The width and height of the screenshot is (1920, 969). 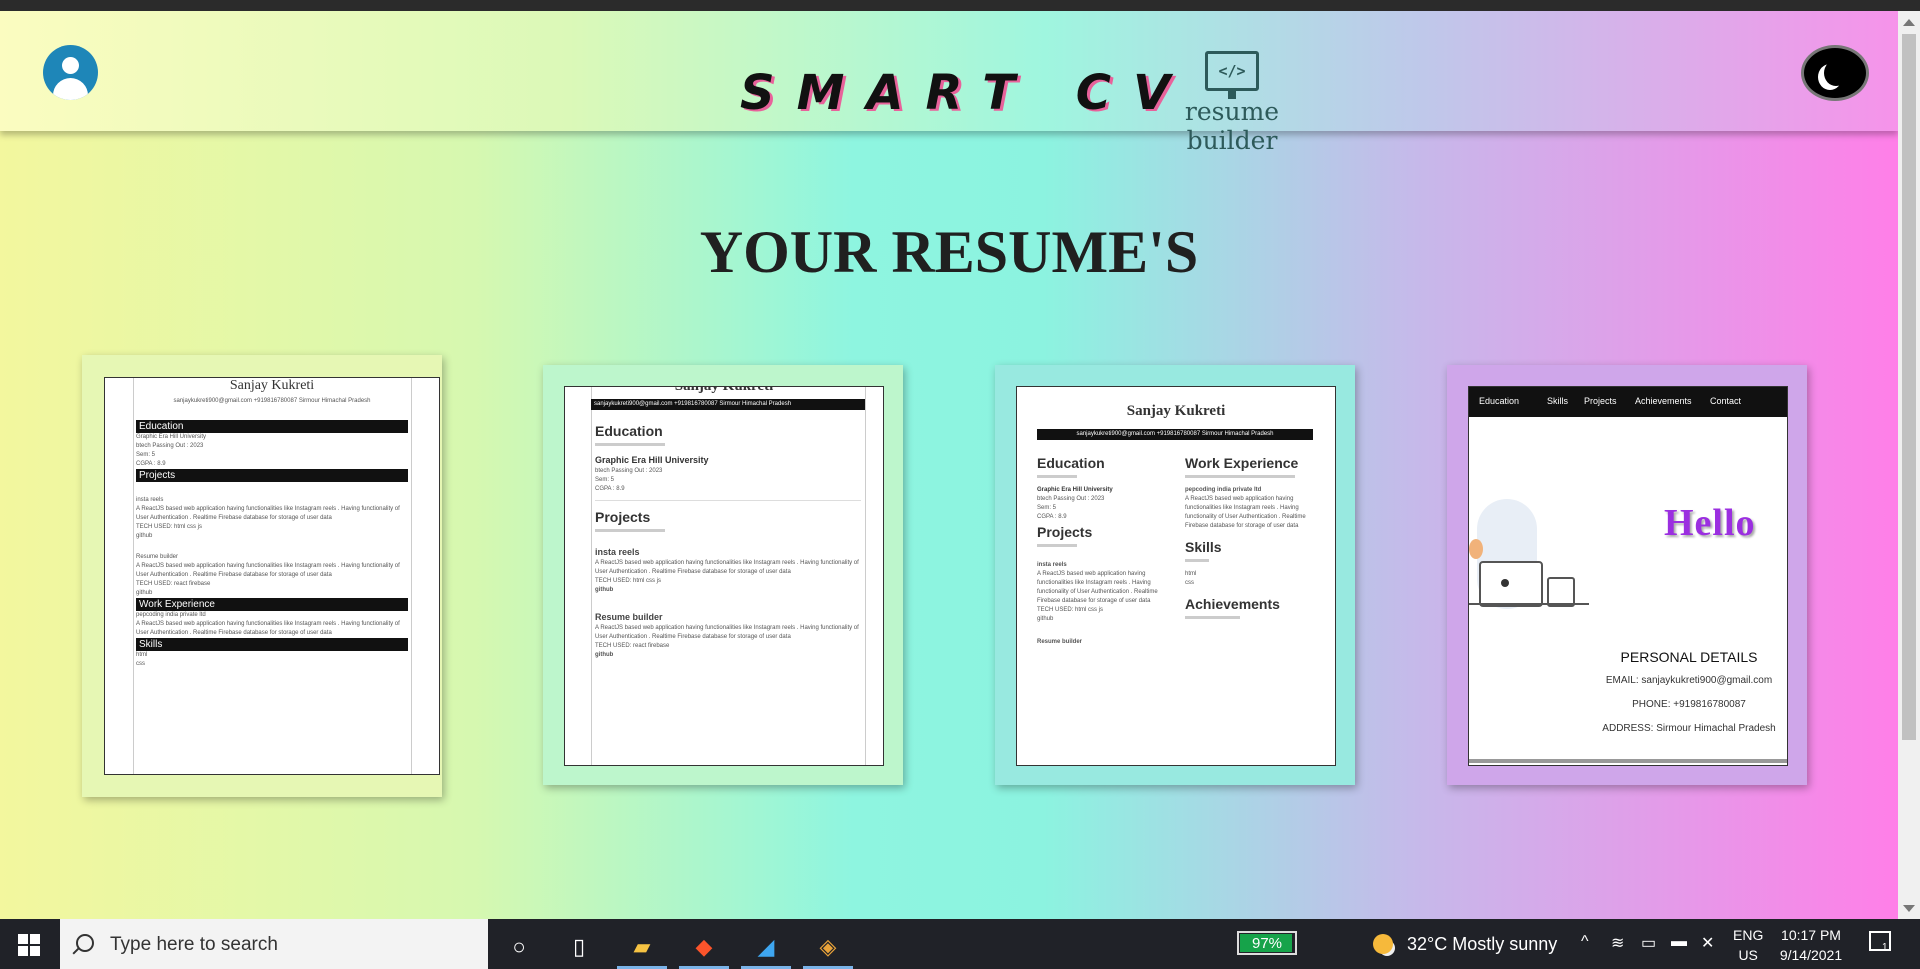 I want to click on thumb-left-margin, so click(x=119, y=576).